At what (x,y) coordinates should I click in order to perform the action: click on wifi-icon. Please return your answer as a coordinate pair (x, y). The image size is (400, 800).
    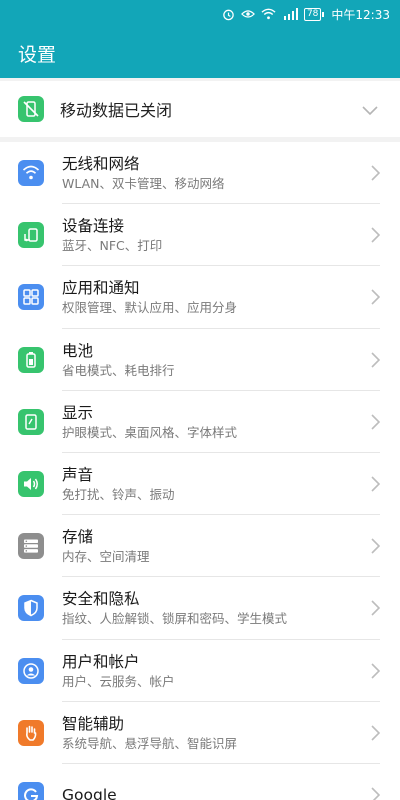
    Looking at the image, I should click on (31, 173).